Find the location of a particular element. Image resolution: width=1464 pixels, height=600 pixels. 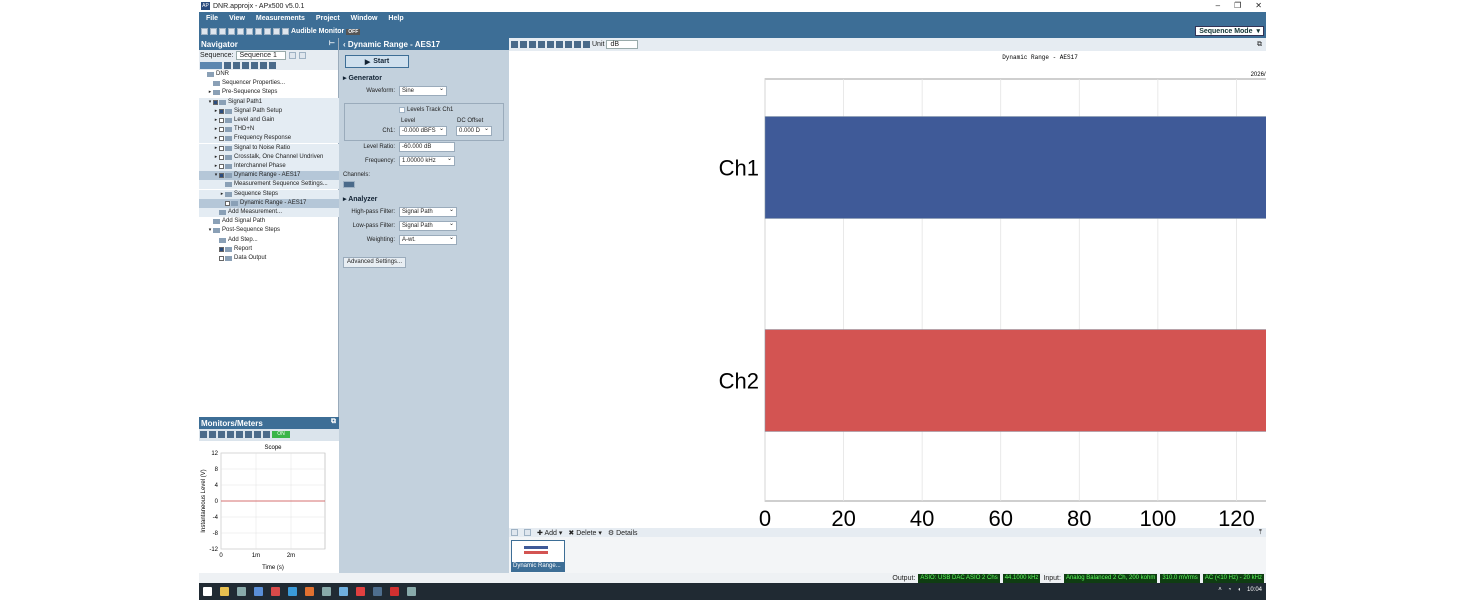

limits-icon is located at coordinates (568, 44).